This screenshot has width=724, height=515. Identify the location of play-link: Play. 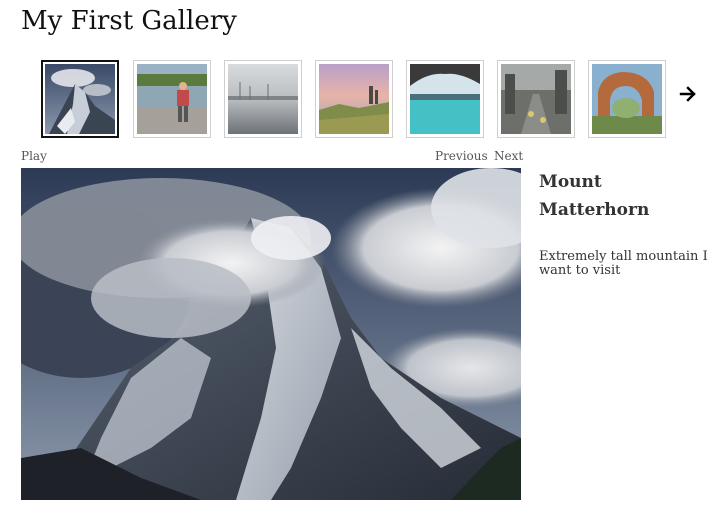
(34, 156).